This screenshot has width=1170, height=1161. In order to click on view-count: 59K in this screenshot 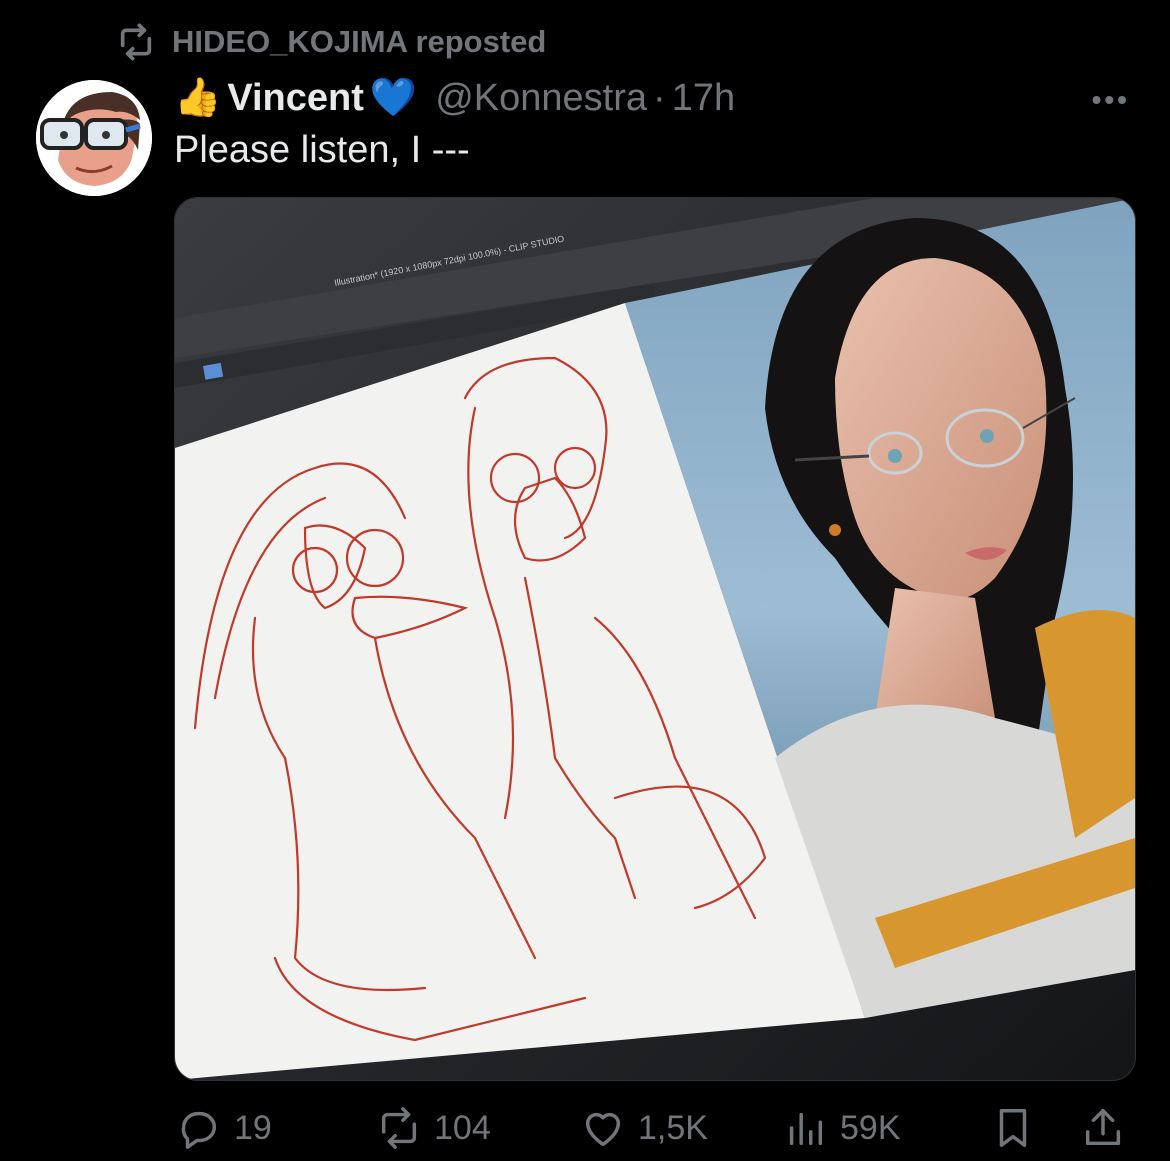, I will do `click(870, 1127)`.